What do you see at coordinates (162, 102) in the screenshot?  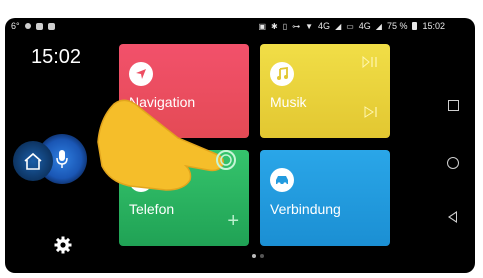 I see `navigation-label: Navigation` at bounding box center [162, 102].